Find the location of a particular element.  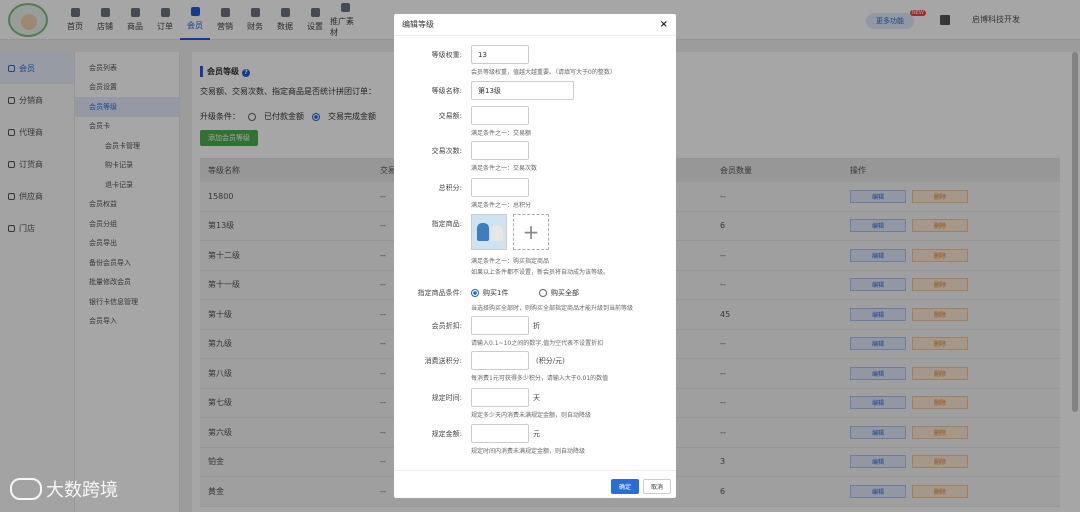

period-hint: 规定多少天内消费未满规定金额，则自动降级 is located at coordinates (531, 415).